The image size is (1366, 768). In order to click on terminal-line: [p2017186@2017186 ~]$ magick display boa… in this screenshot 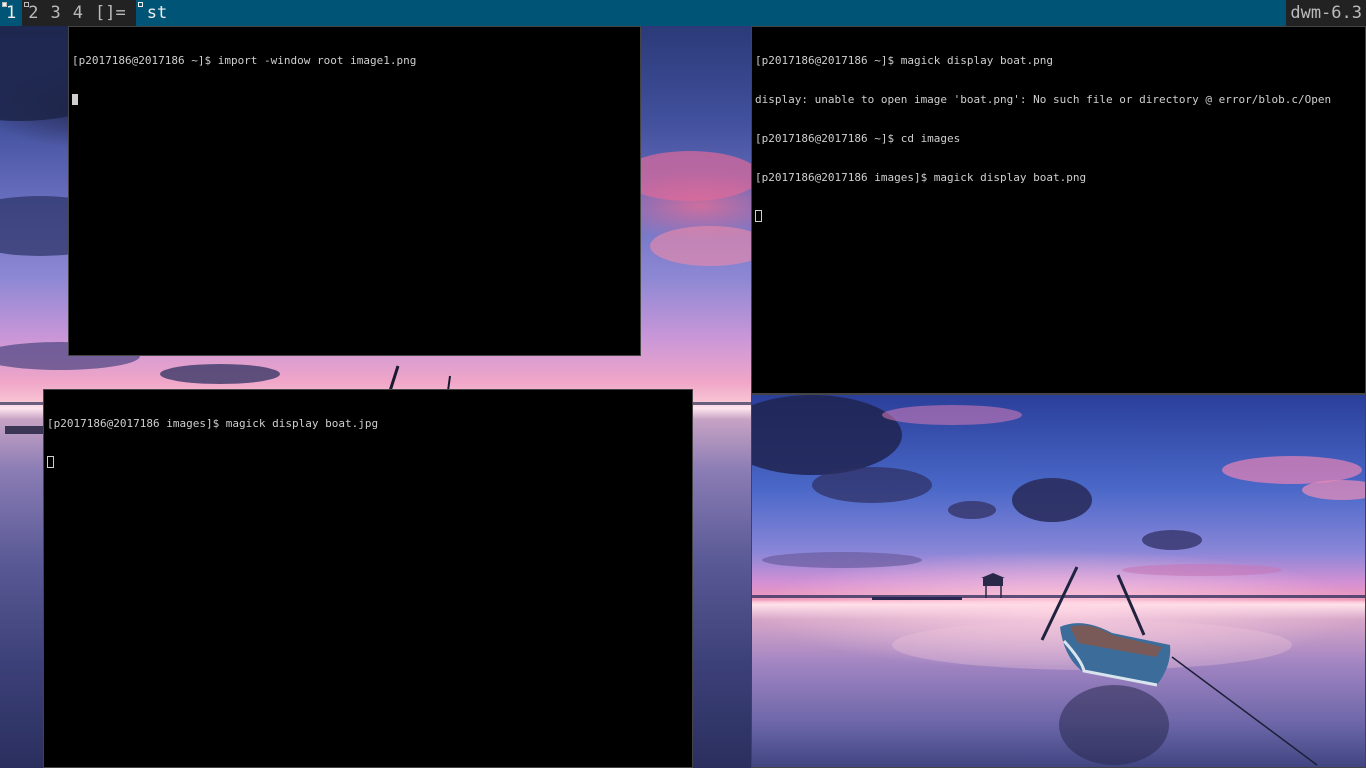, I will do `click(904, 60)`.